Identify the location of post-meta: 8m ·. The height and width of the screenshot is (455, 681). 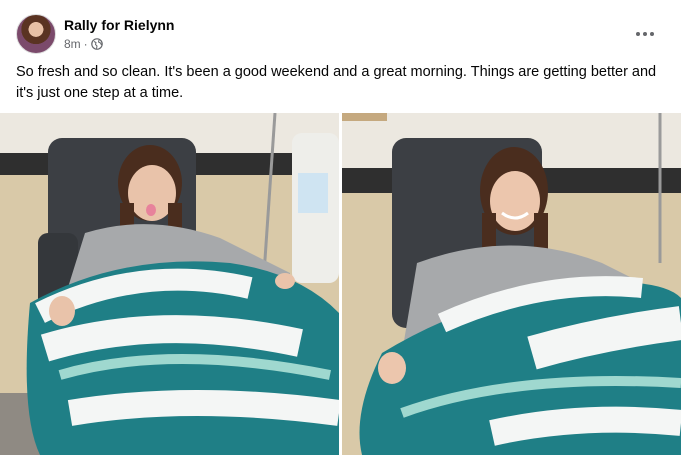
(83, 44).